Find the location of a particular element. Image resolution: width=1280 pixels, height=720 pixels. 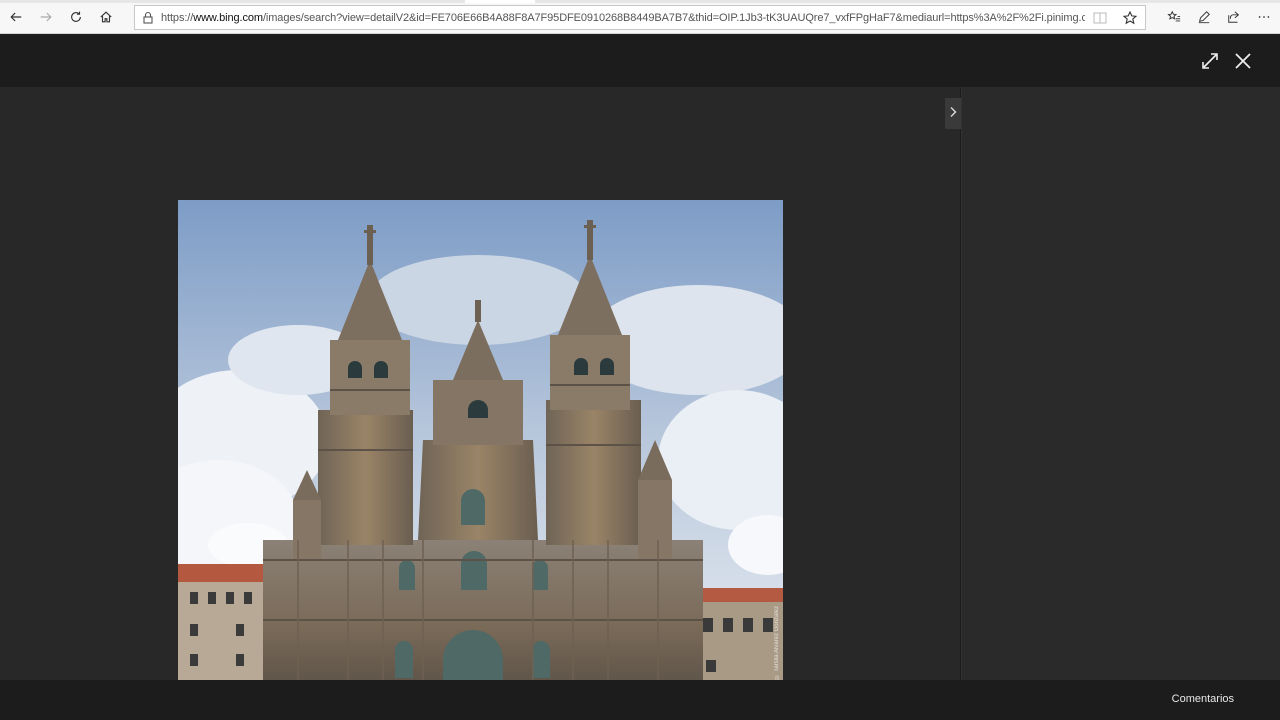

chevron-right-icon is located at coordinates (953, 114).